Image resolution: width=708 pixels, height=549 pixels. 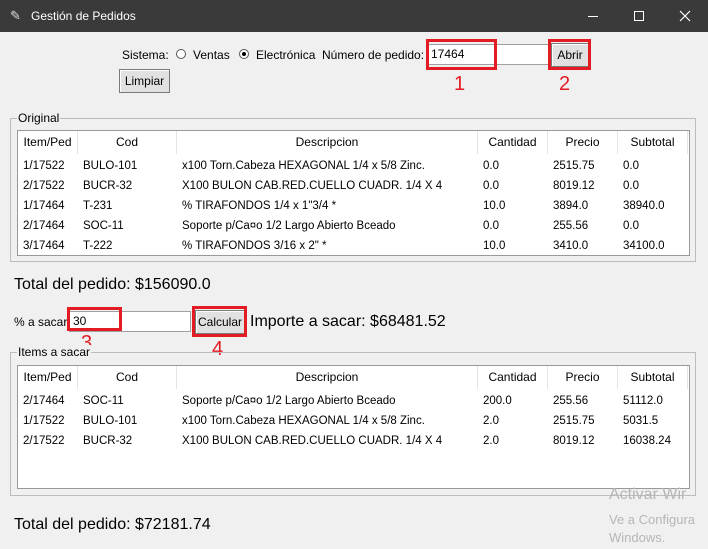 I want to click on total-pedido-text: Total del pedido: $156090.0, so click(x=112, y=284).